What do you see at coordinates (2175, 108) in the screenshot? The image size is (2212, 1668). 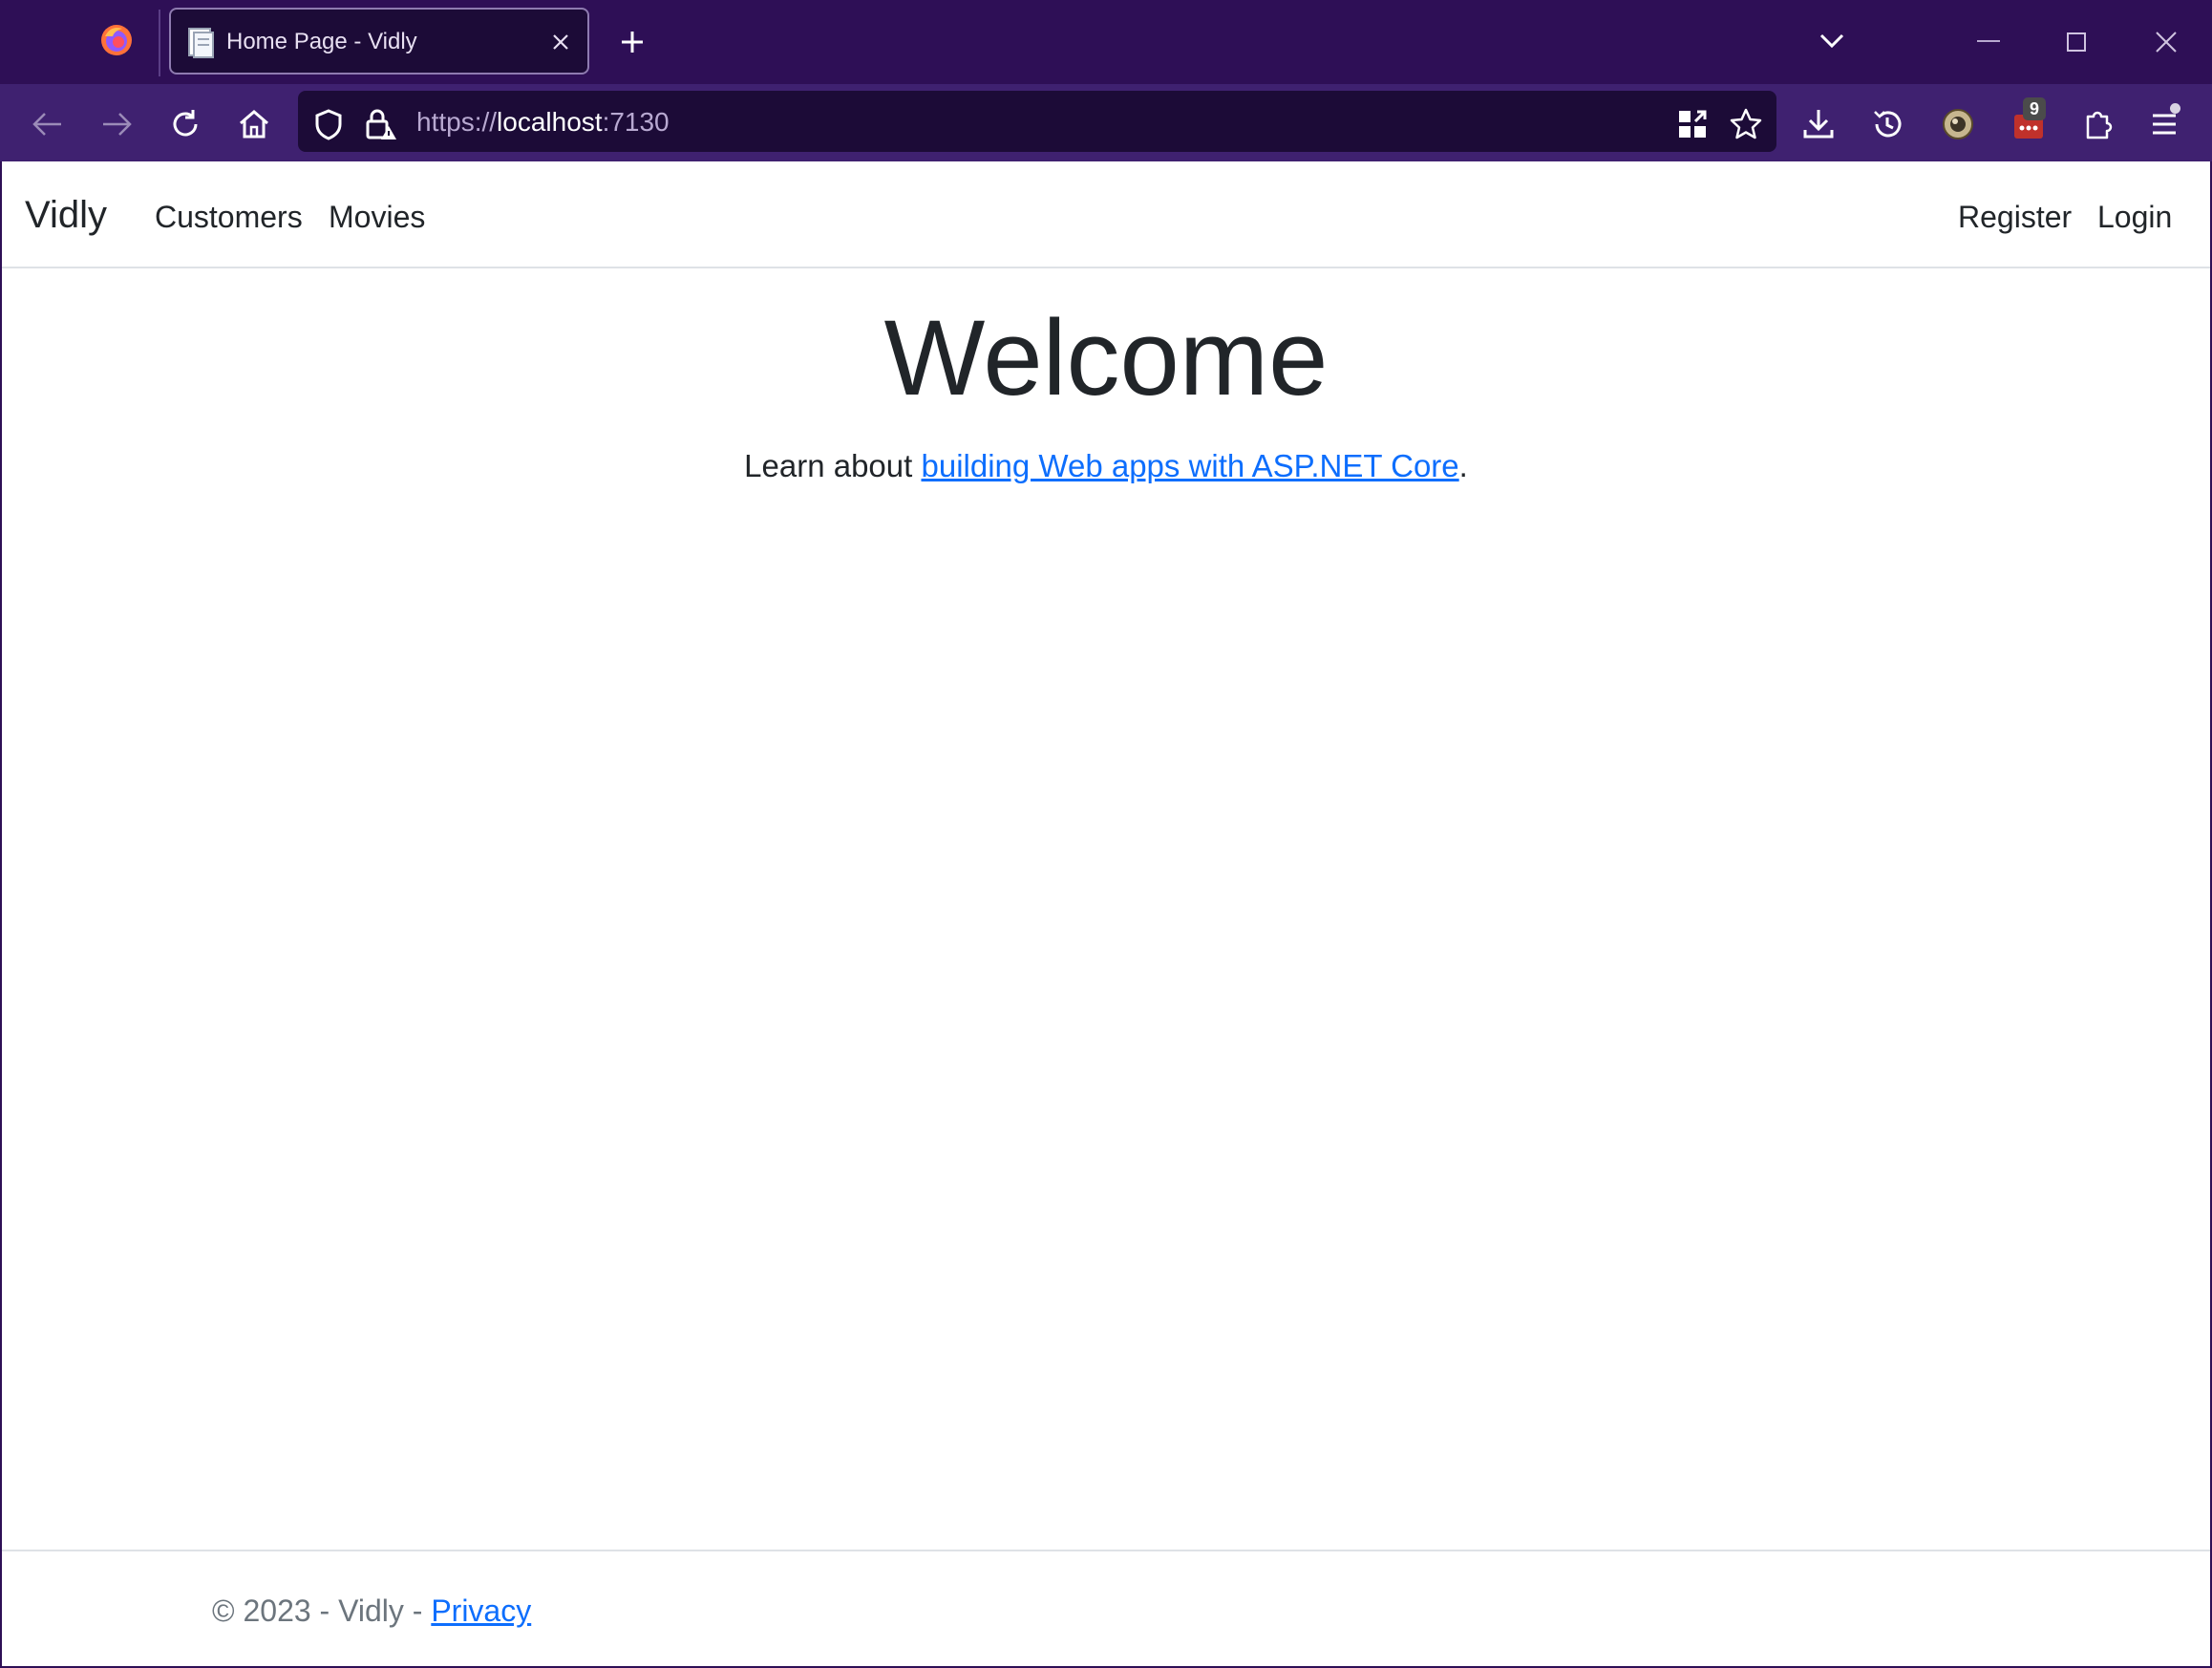 I see `update-indicator-dot` at bounding box center [2175, 108].